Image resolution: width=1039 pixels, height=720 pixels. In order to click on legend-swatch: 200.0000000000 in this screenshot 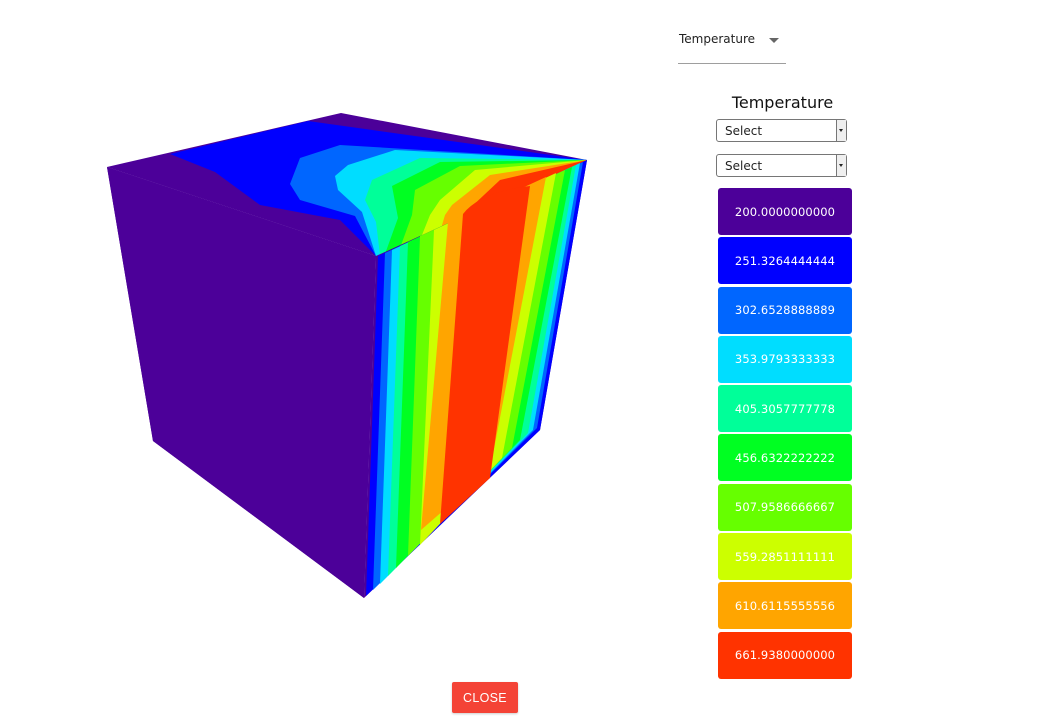, I will do `click(785, 211)`.